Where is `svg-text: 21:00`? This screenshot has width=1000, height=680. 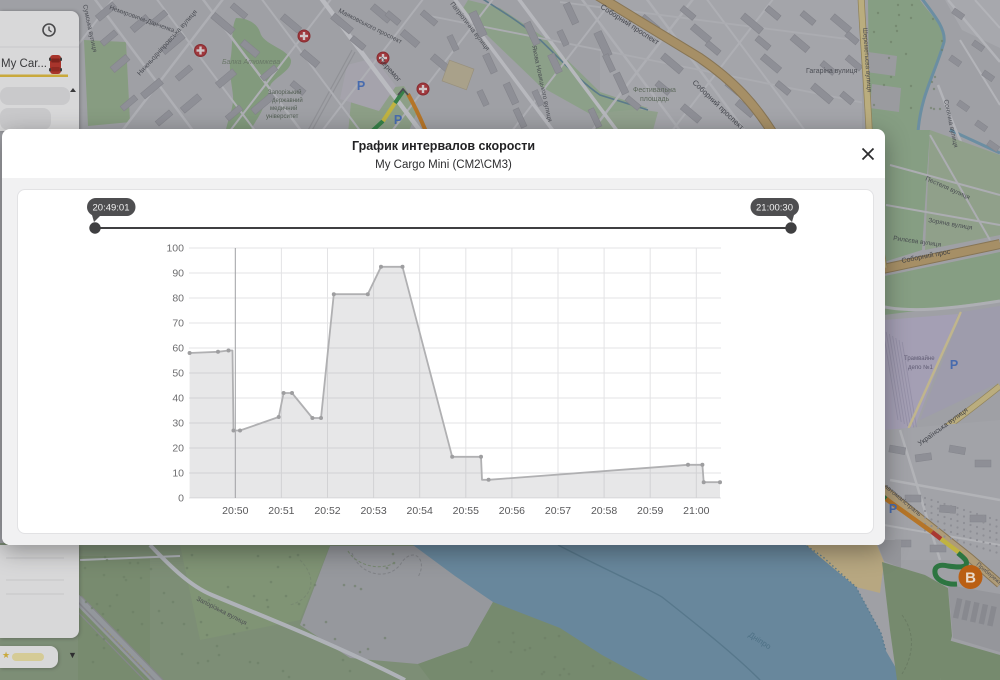 svg-text: 21:00 is located at coordinates (696, 511).